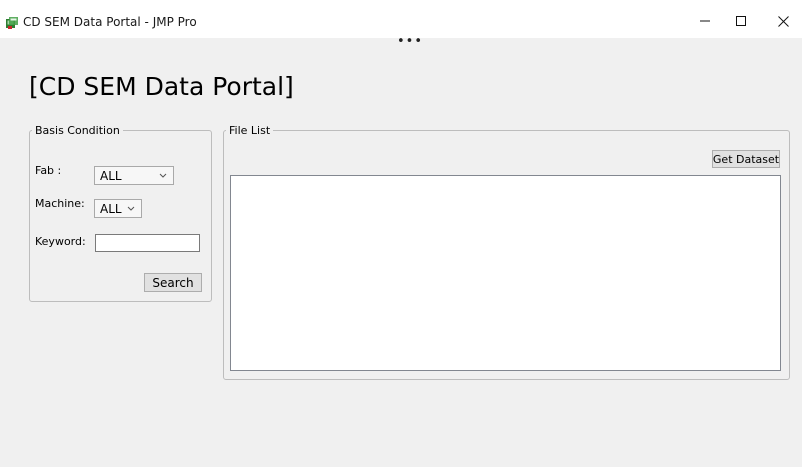  What do you see at coordinates (77, 130) in the screenshot?
I see `basis-condition-legend: Basis Condition` at bounding box center [77, 130].